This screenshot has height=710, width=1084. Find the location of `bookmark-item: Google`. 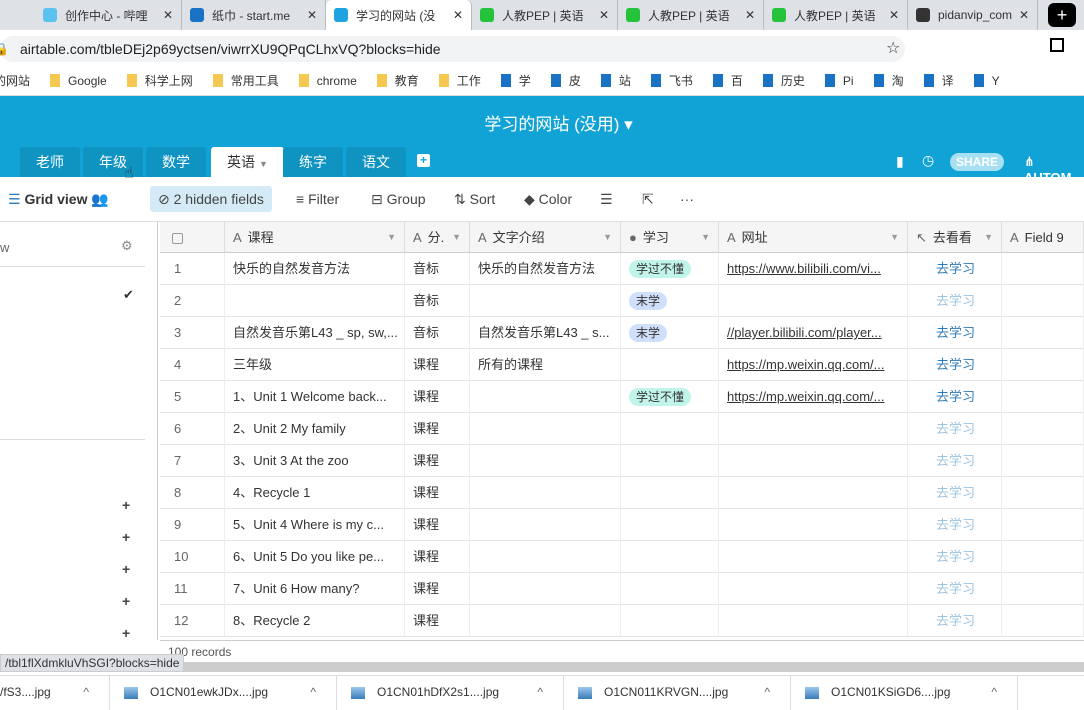

bookmark-item: Google is located at coordinates (78, 81).